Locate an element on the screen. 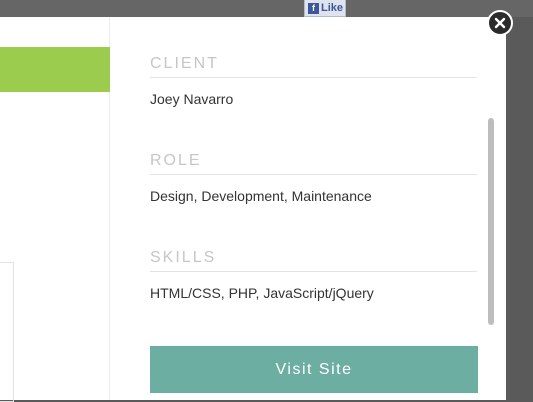 The width and height of the screenshot is (533, 402). skills-value: HTML/CSS, PHP, JavaScript/jQuery is located at coordinates (262, 293).